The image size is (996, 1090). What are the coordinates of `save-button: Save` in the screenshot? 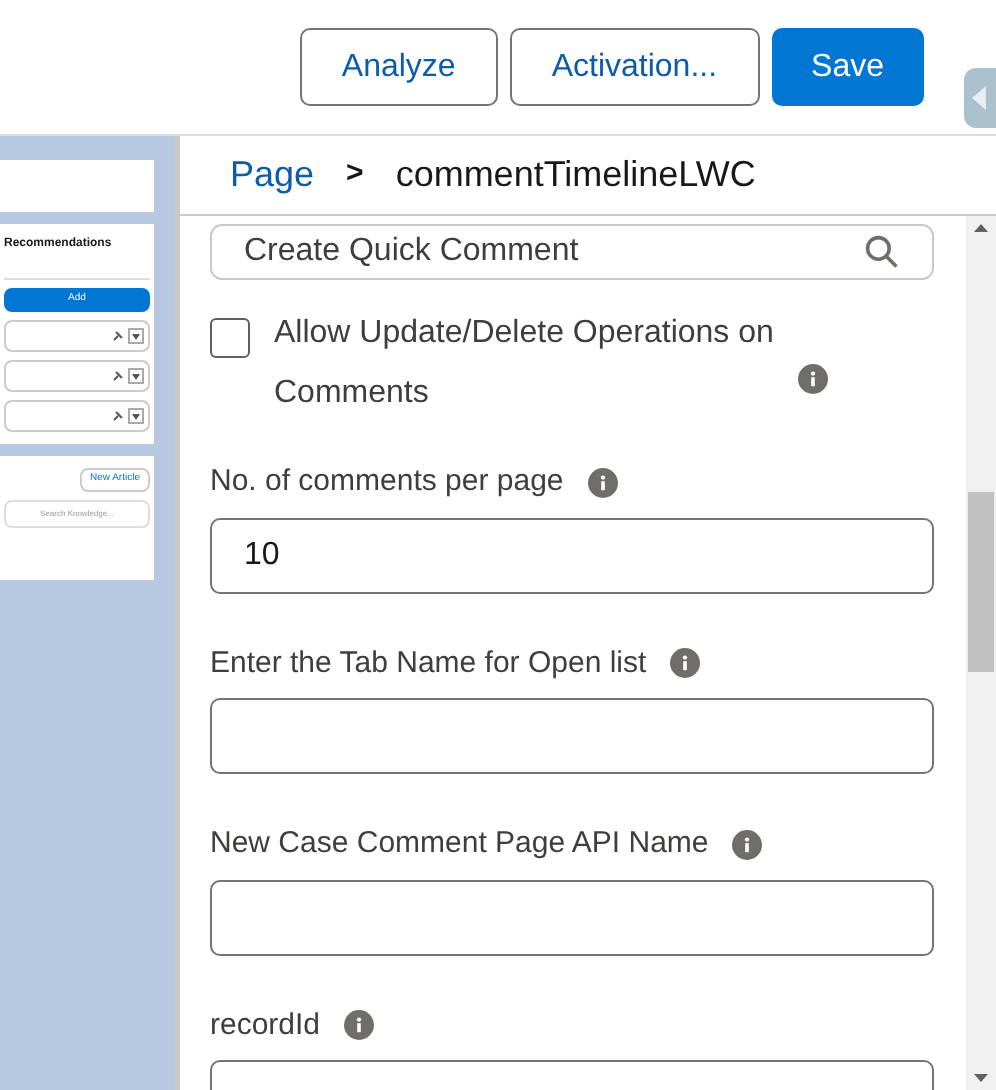 It's located at (847, 67).